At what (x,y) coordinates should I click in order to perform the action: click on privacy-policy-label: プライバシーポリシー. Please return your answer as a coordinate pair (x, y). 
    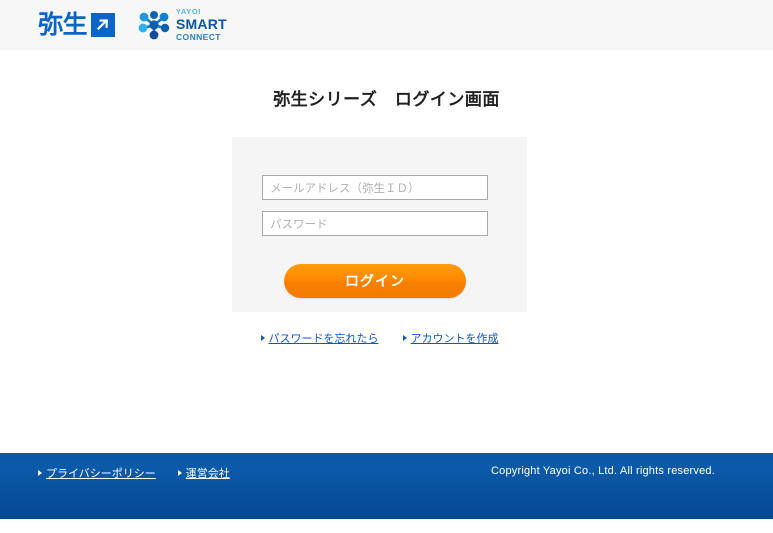
    Looking at the image, I should click on (101, 473).